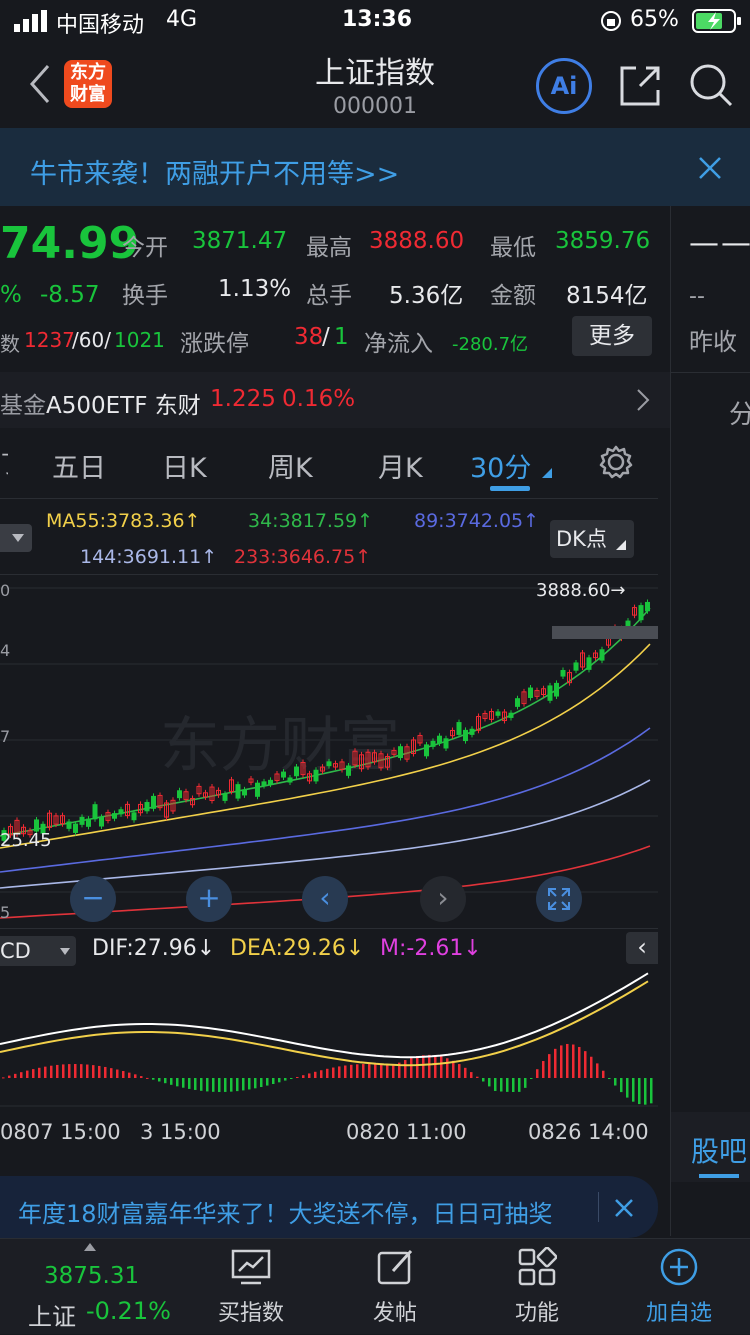  Describe the element at coordinates (395, 1287) in the screenshot. I see `post-button: 发帖` at that location.